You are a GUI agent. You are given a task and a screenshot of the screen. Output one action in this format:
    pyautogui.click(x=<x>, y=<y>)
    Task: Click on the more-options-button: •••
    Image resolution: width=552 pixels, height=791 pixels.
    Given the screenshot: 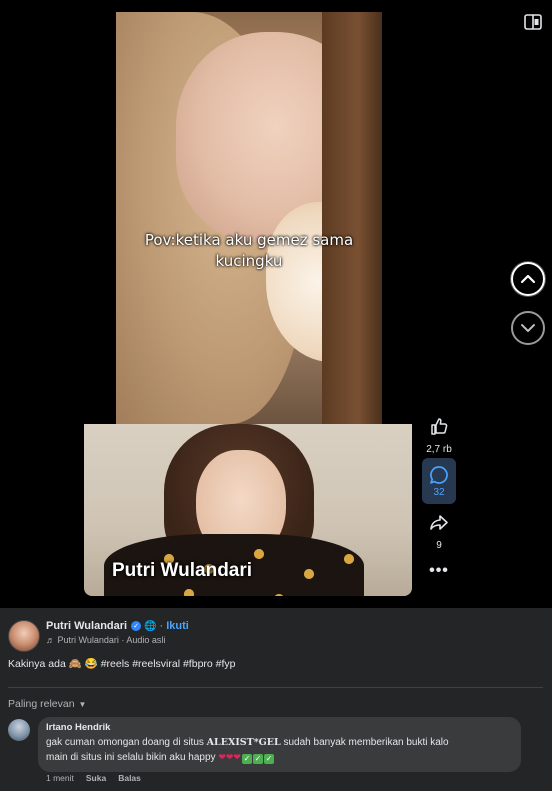 What is the action you would take?
    pyautogui.click(x=439, y=571)
    